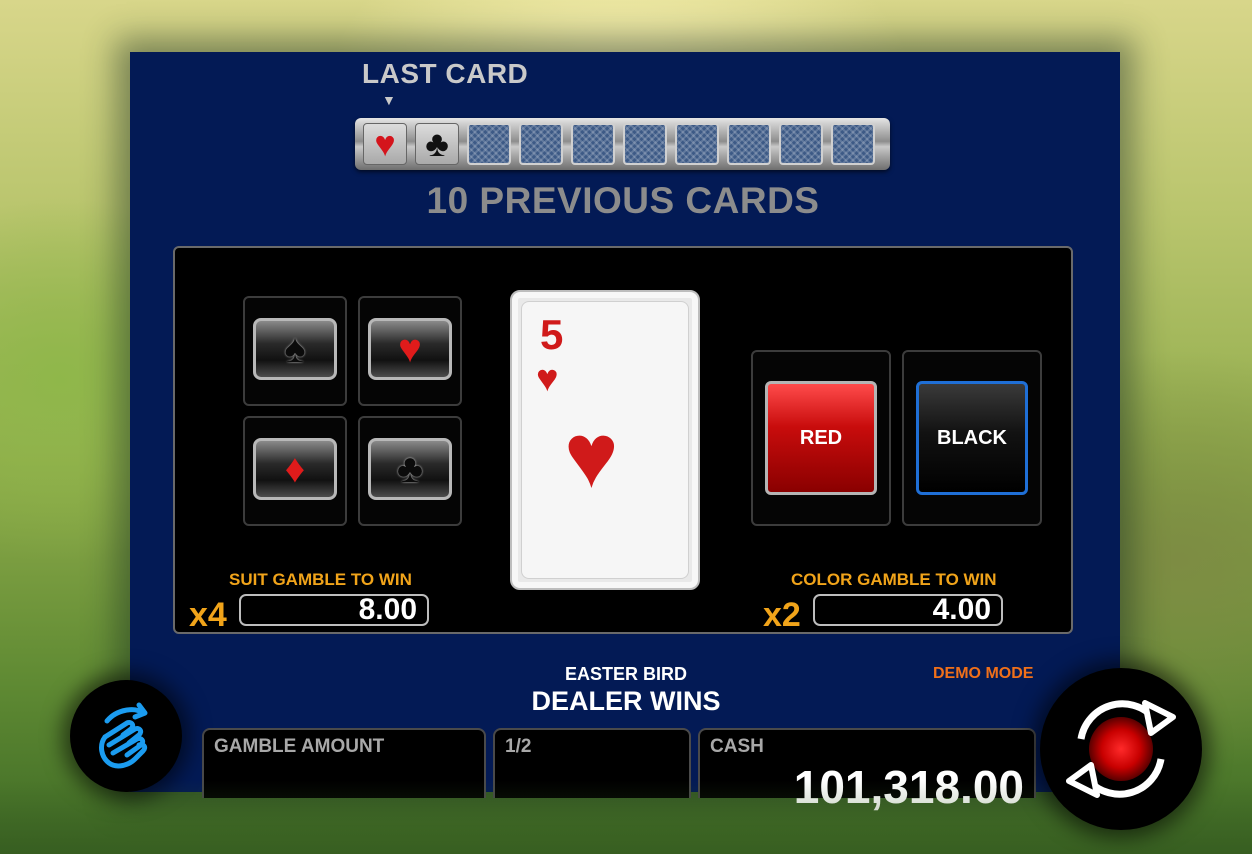 The height and width of the screenshot is (854, 1252). Describe the element at coordinates (299, 746) in the screenshot. I see `gamble-amount-label: GAMBLE AMOUNT` at that location.